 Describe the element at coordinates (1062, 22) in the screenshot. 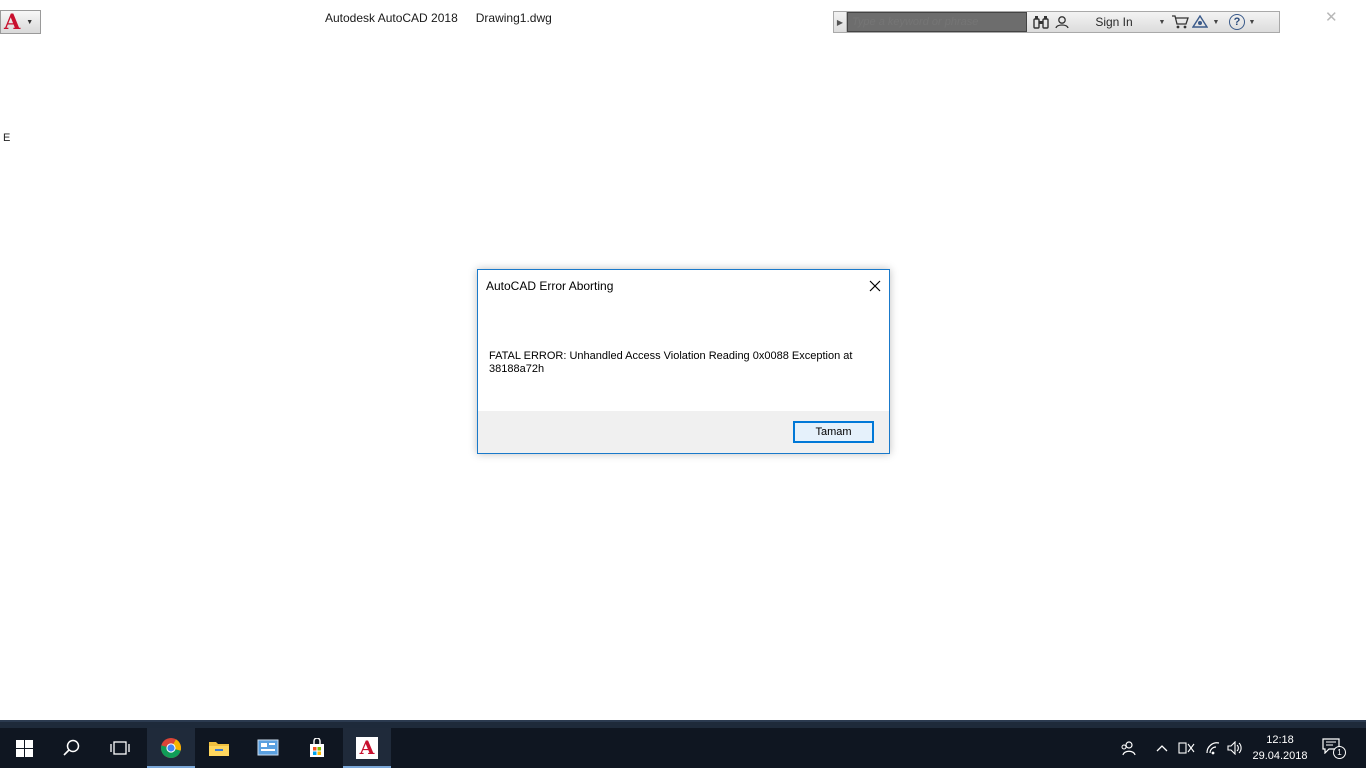

I see `user-icon` at that location.